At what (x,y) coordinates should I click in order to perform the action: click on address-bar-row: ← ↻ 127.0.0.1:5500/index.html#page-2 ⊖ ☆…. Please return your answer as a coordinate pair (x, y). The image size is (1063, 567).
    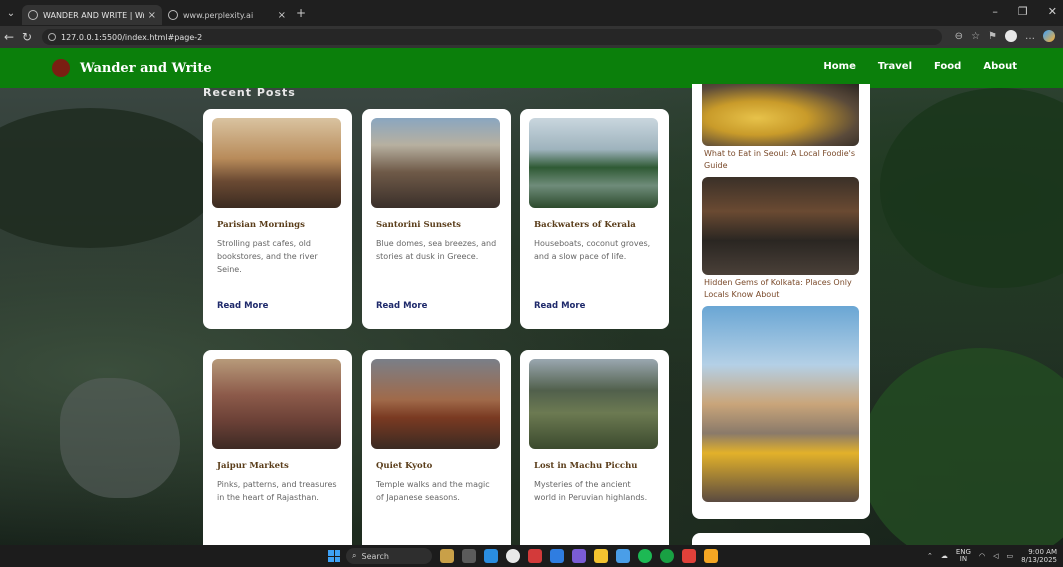
    Looking at the image, I should click on (531, 37).